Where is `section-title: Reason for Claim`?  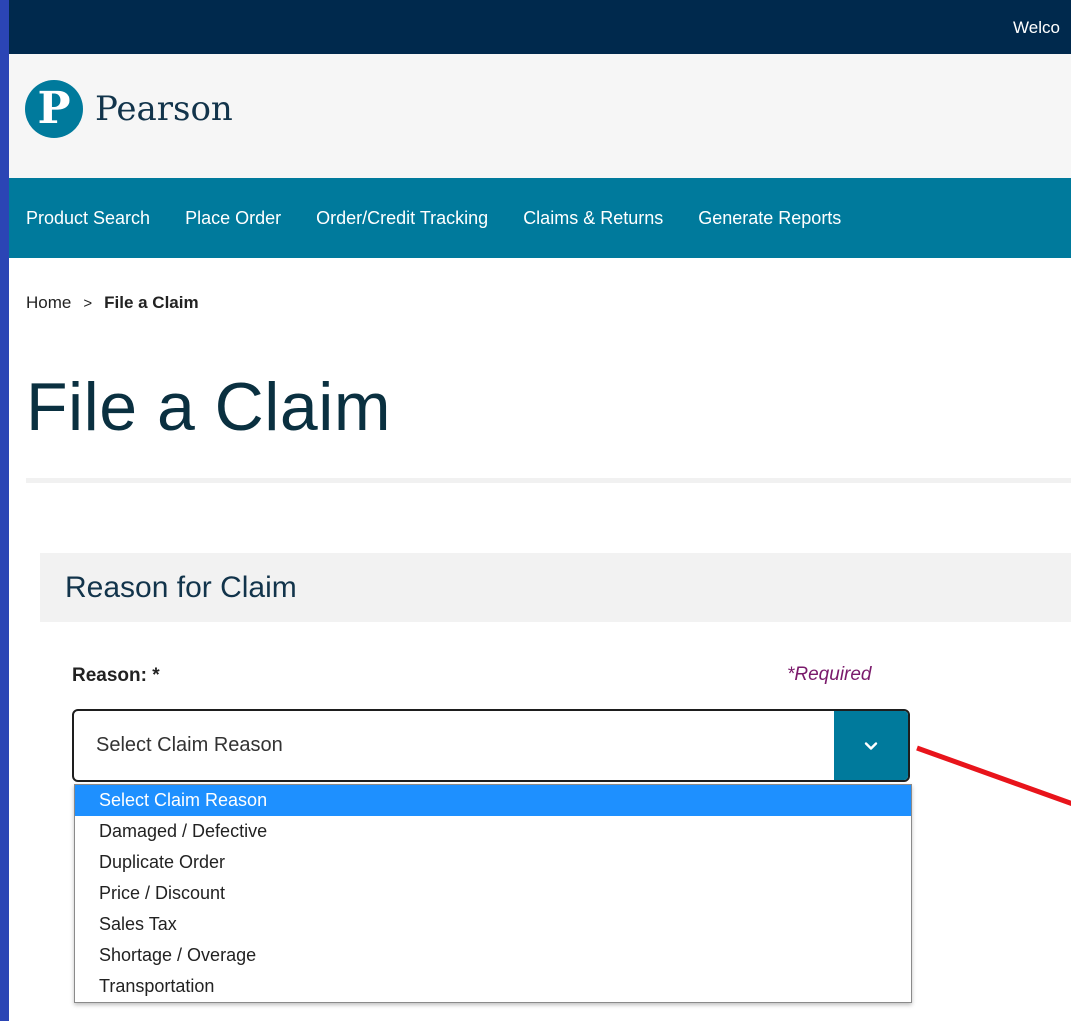 section-title: Reason for Claim is located at coordinates (181, 587).